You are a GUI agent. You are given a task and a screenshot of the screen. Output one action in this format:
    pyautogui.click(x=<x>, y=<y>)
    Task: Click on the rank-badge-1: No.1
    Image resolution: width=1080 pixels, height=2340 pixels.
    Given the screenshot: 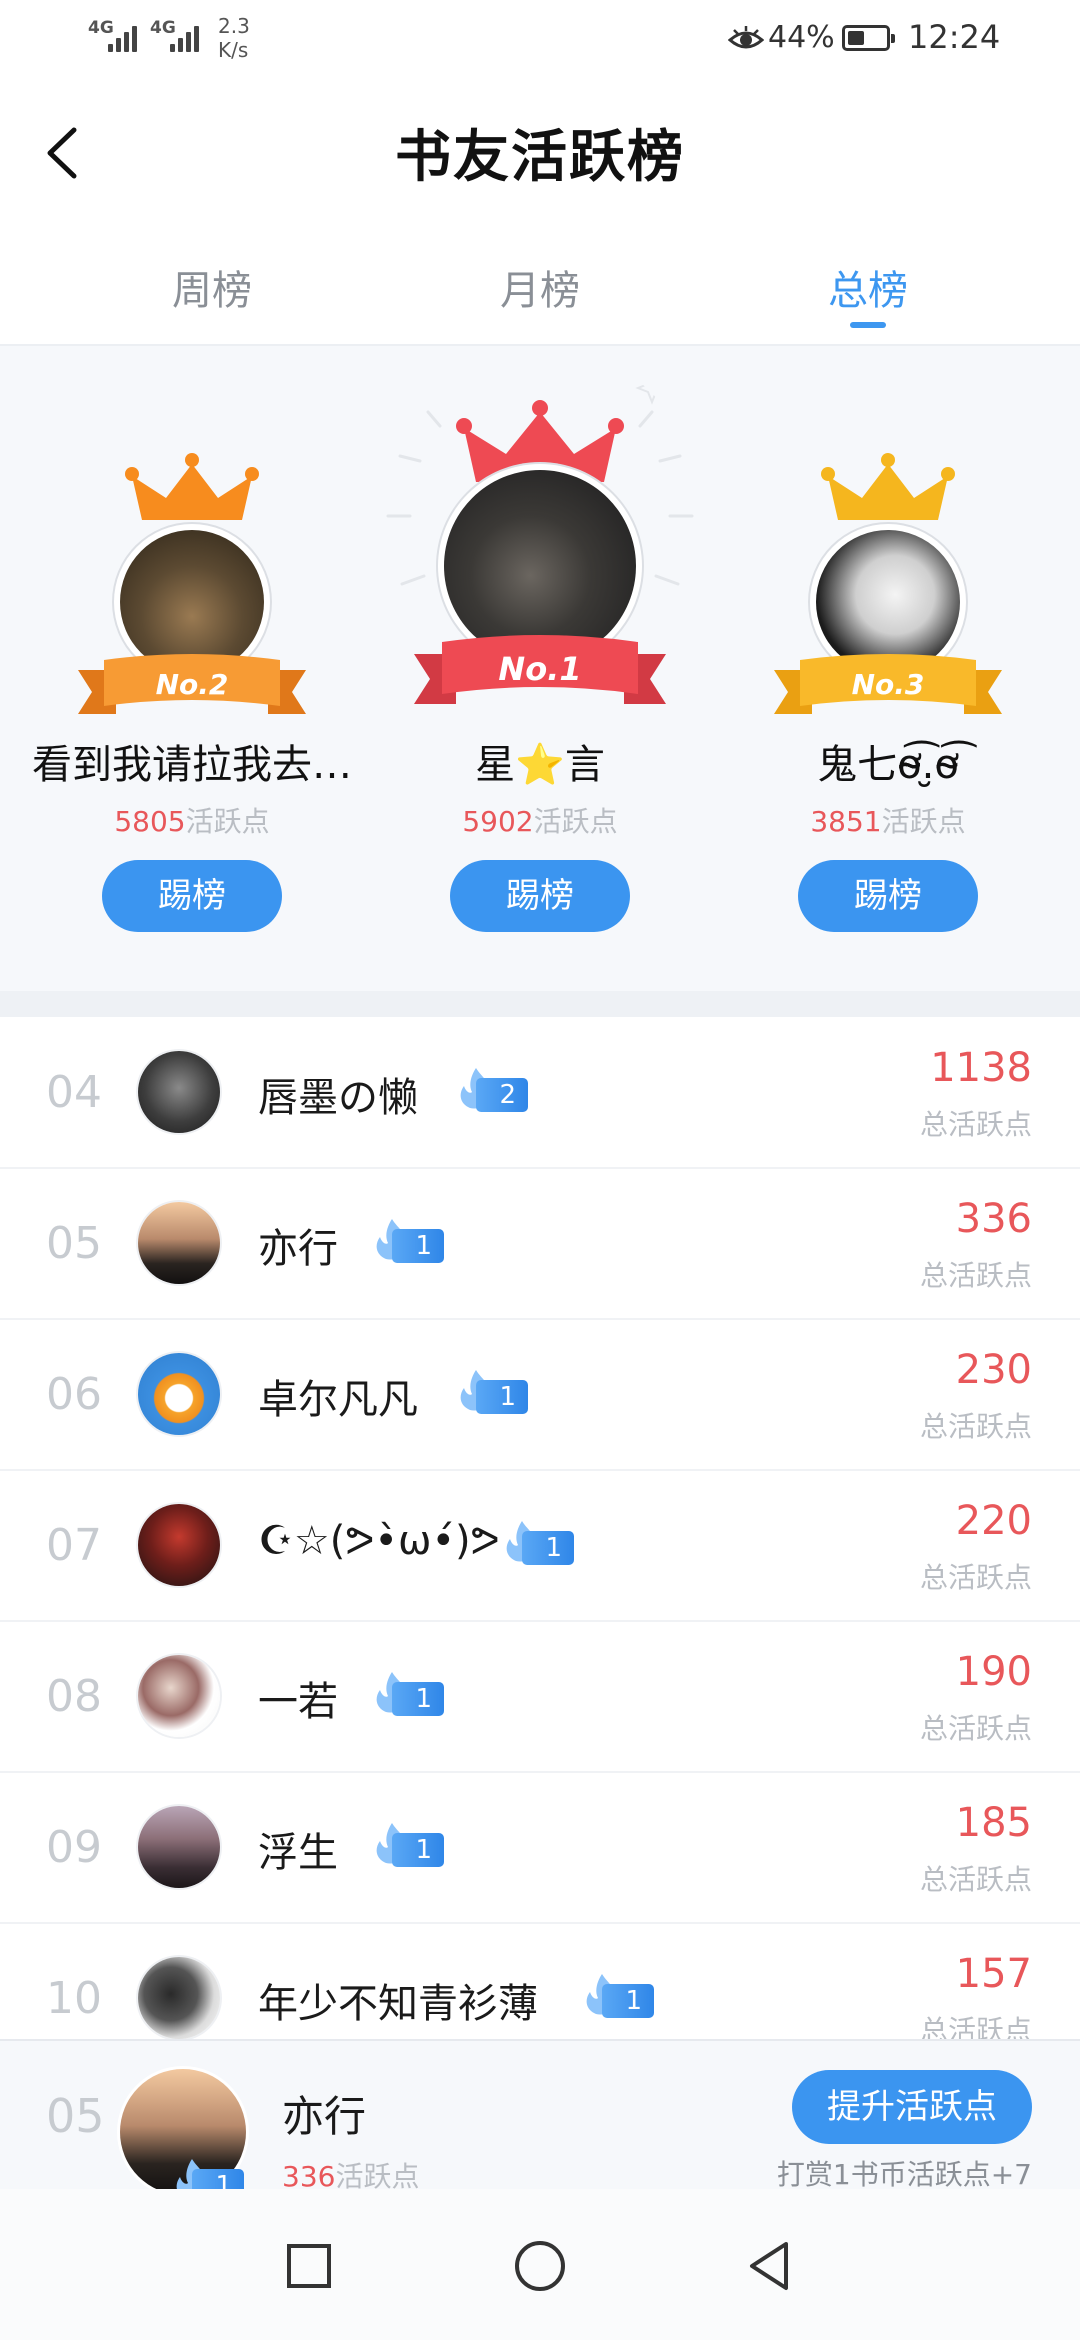 What is the action you would take?
    pyautogui.click(x=539, y=669)
    